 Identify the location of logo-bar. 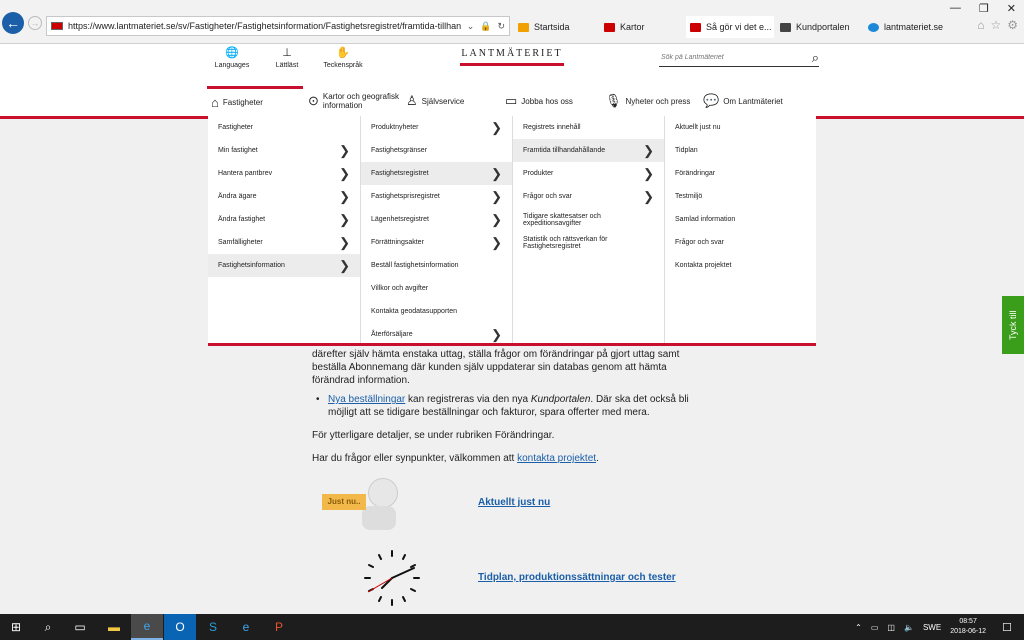
(512, 64).